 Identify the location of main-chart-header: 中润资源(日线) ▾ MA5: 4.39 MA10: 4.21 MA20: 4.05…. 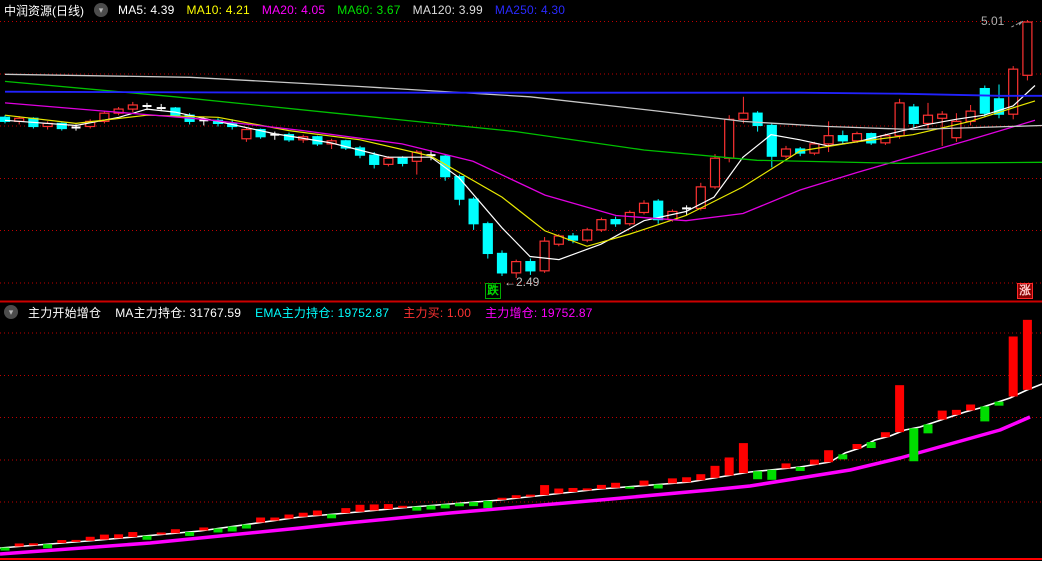
(282, 10).